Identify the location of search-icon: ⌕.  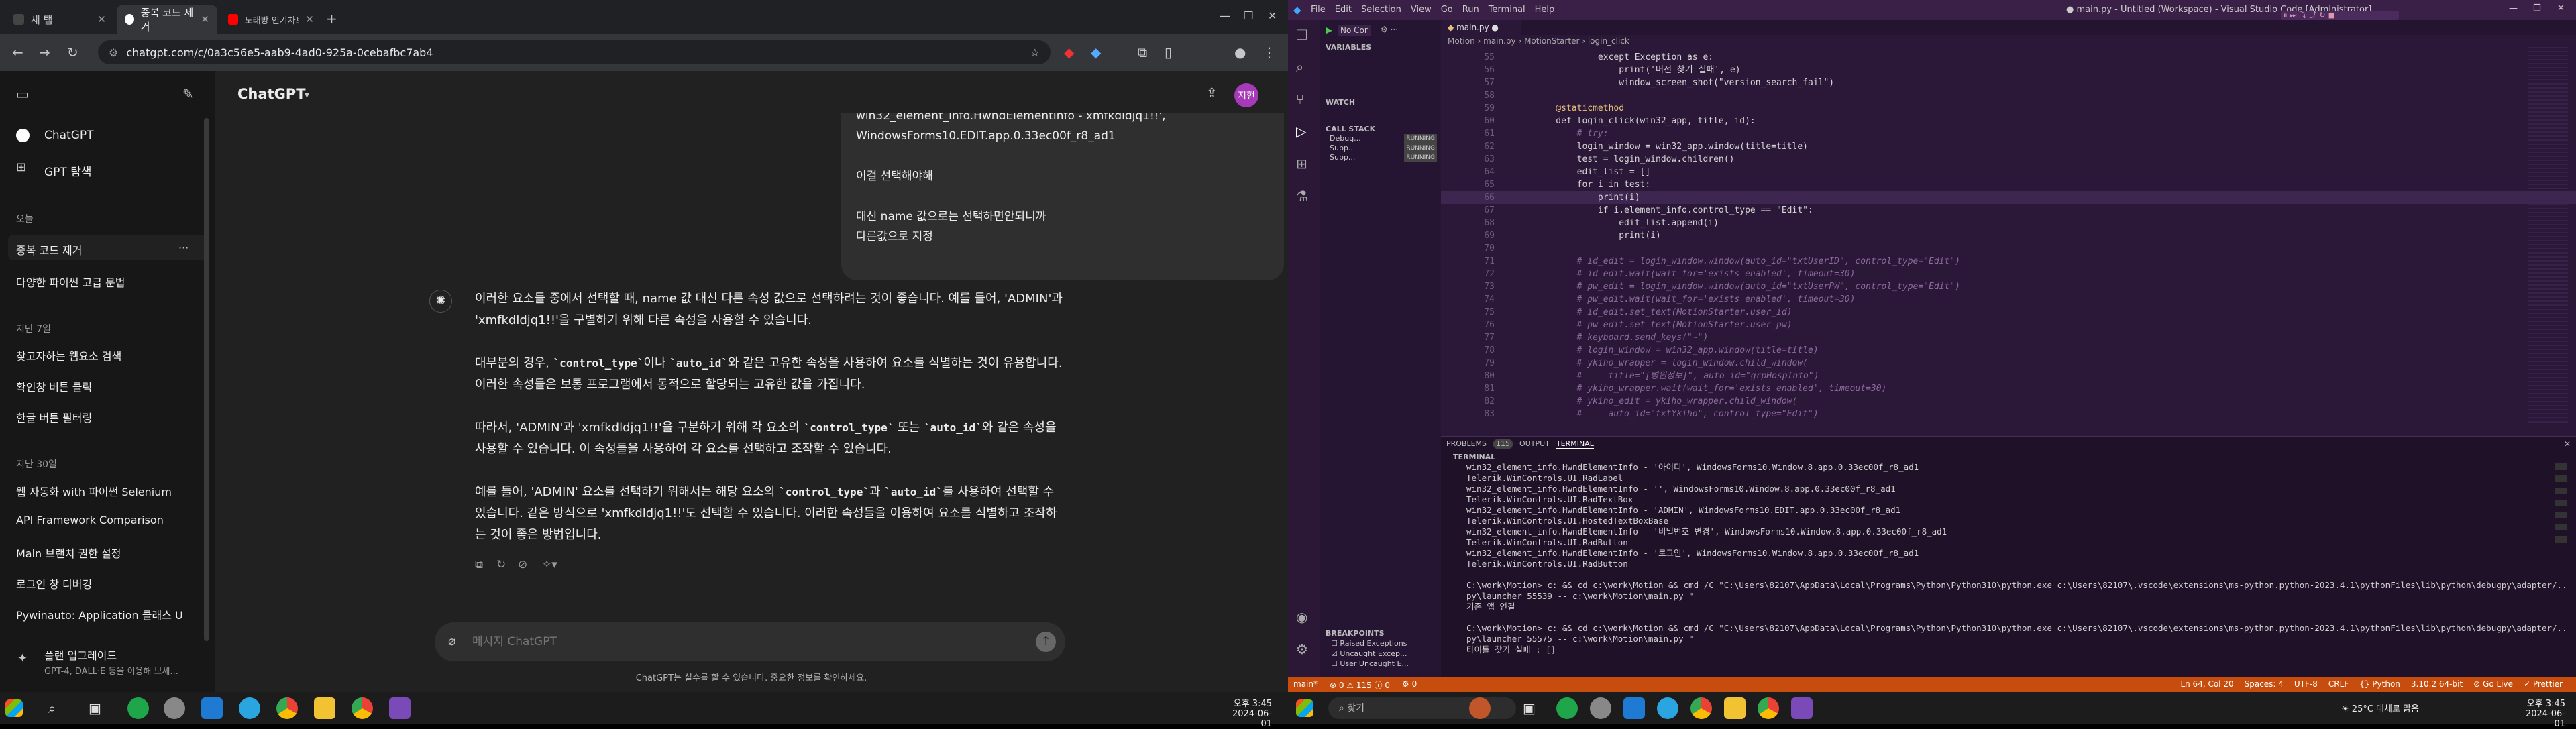
(1299, 67).